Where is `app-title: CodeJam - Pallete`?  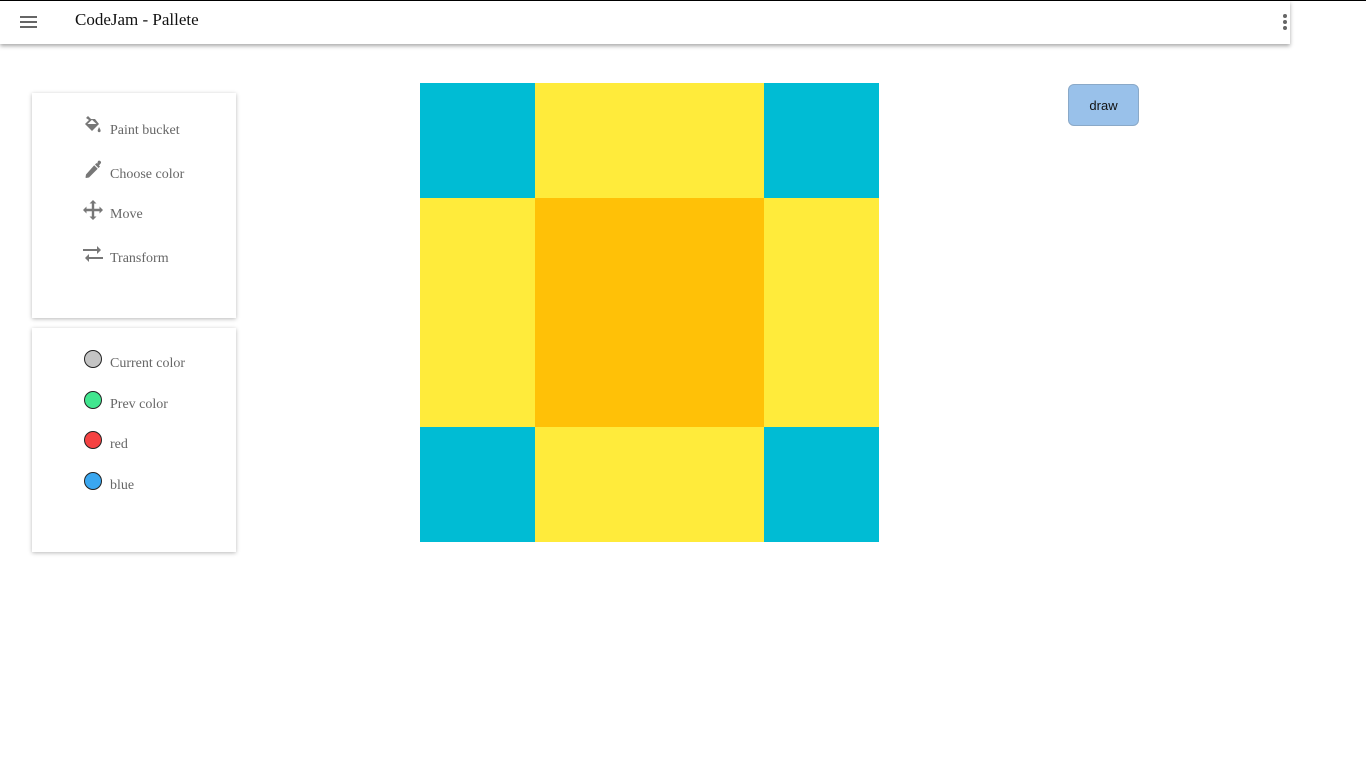 app-title: CodeJam - Pallete is located at coordinates (137, 19).